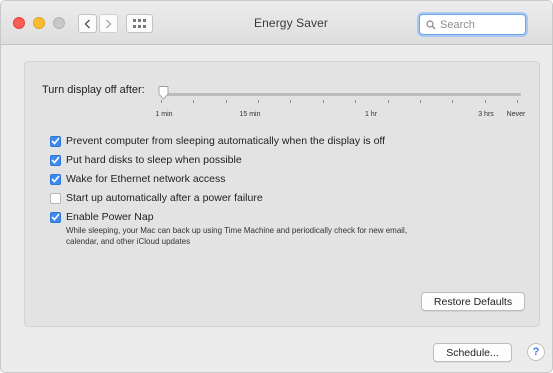  I want to click on window-title: Energy Saver, so click(291, 23).